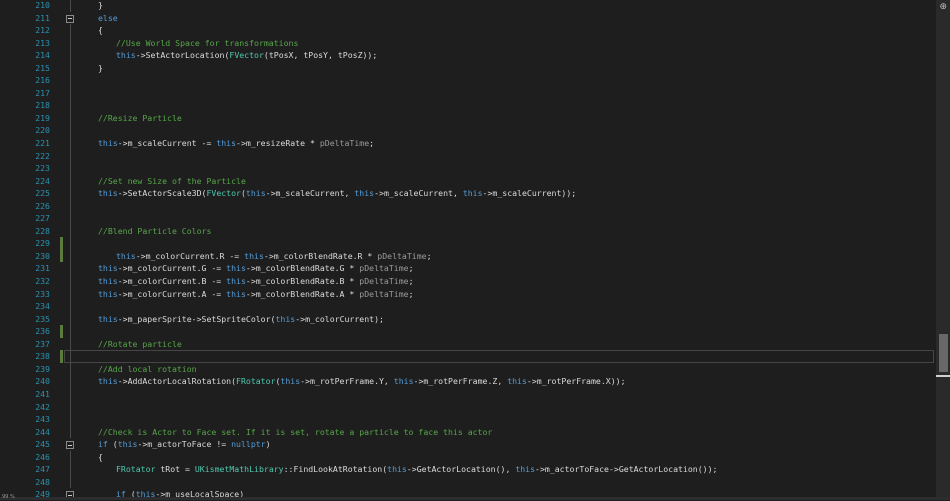 Image resolution: width=950 pixels, height=501 pixels. Describe the element at coordinates (172, 181) in the screenshot. I see `code-text: //Set new Size of the Particle` at that location.